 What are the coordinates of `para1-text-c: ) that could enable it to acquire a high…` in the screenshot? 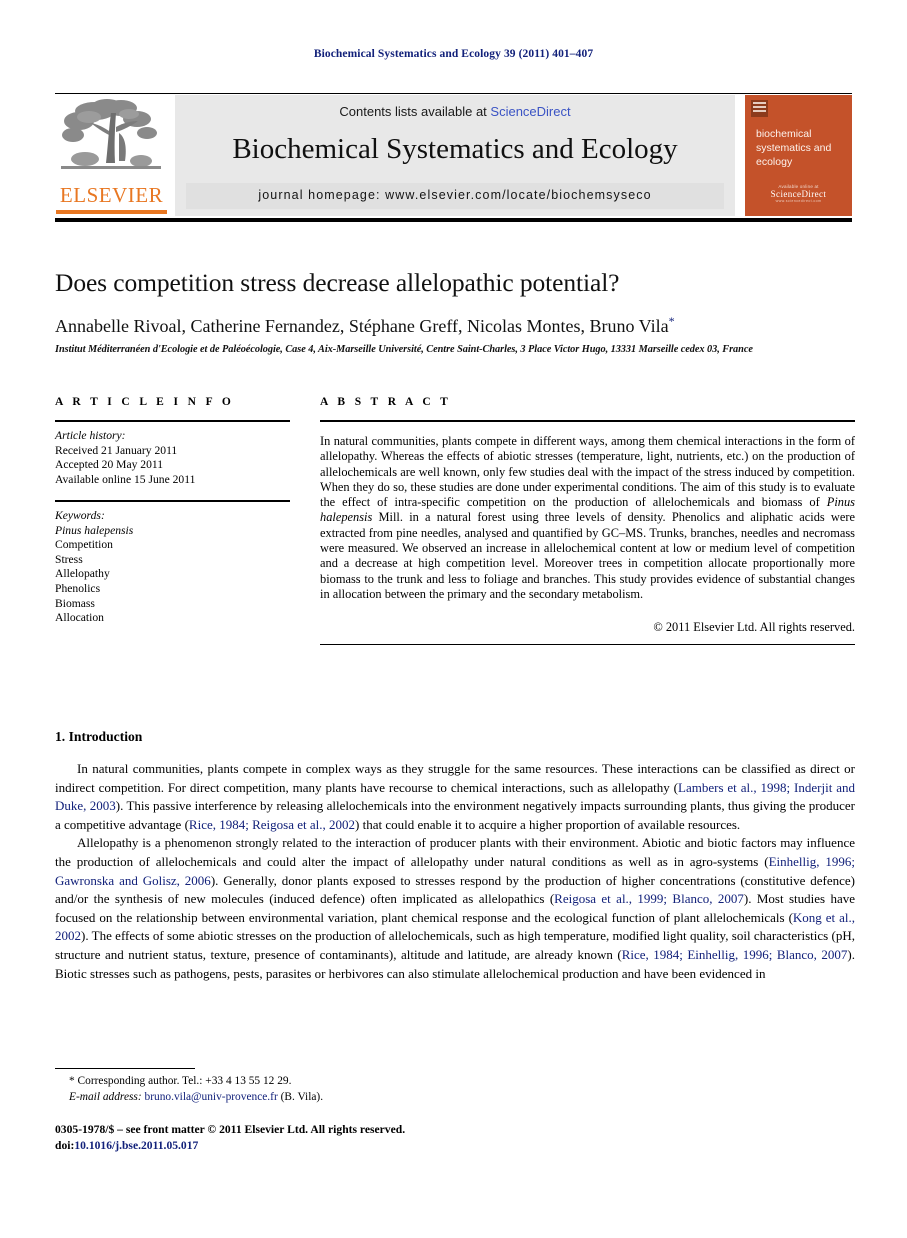 It's located at (548, 824).